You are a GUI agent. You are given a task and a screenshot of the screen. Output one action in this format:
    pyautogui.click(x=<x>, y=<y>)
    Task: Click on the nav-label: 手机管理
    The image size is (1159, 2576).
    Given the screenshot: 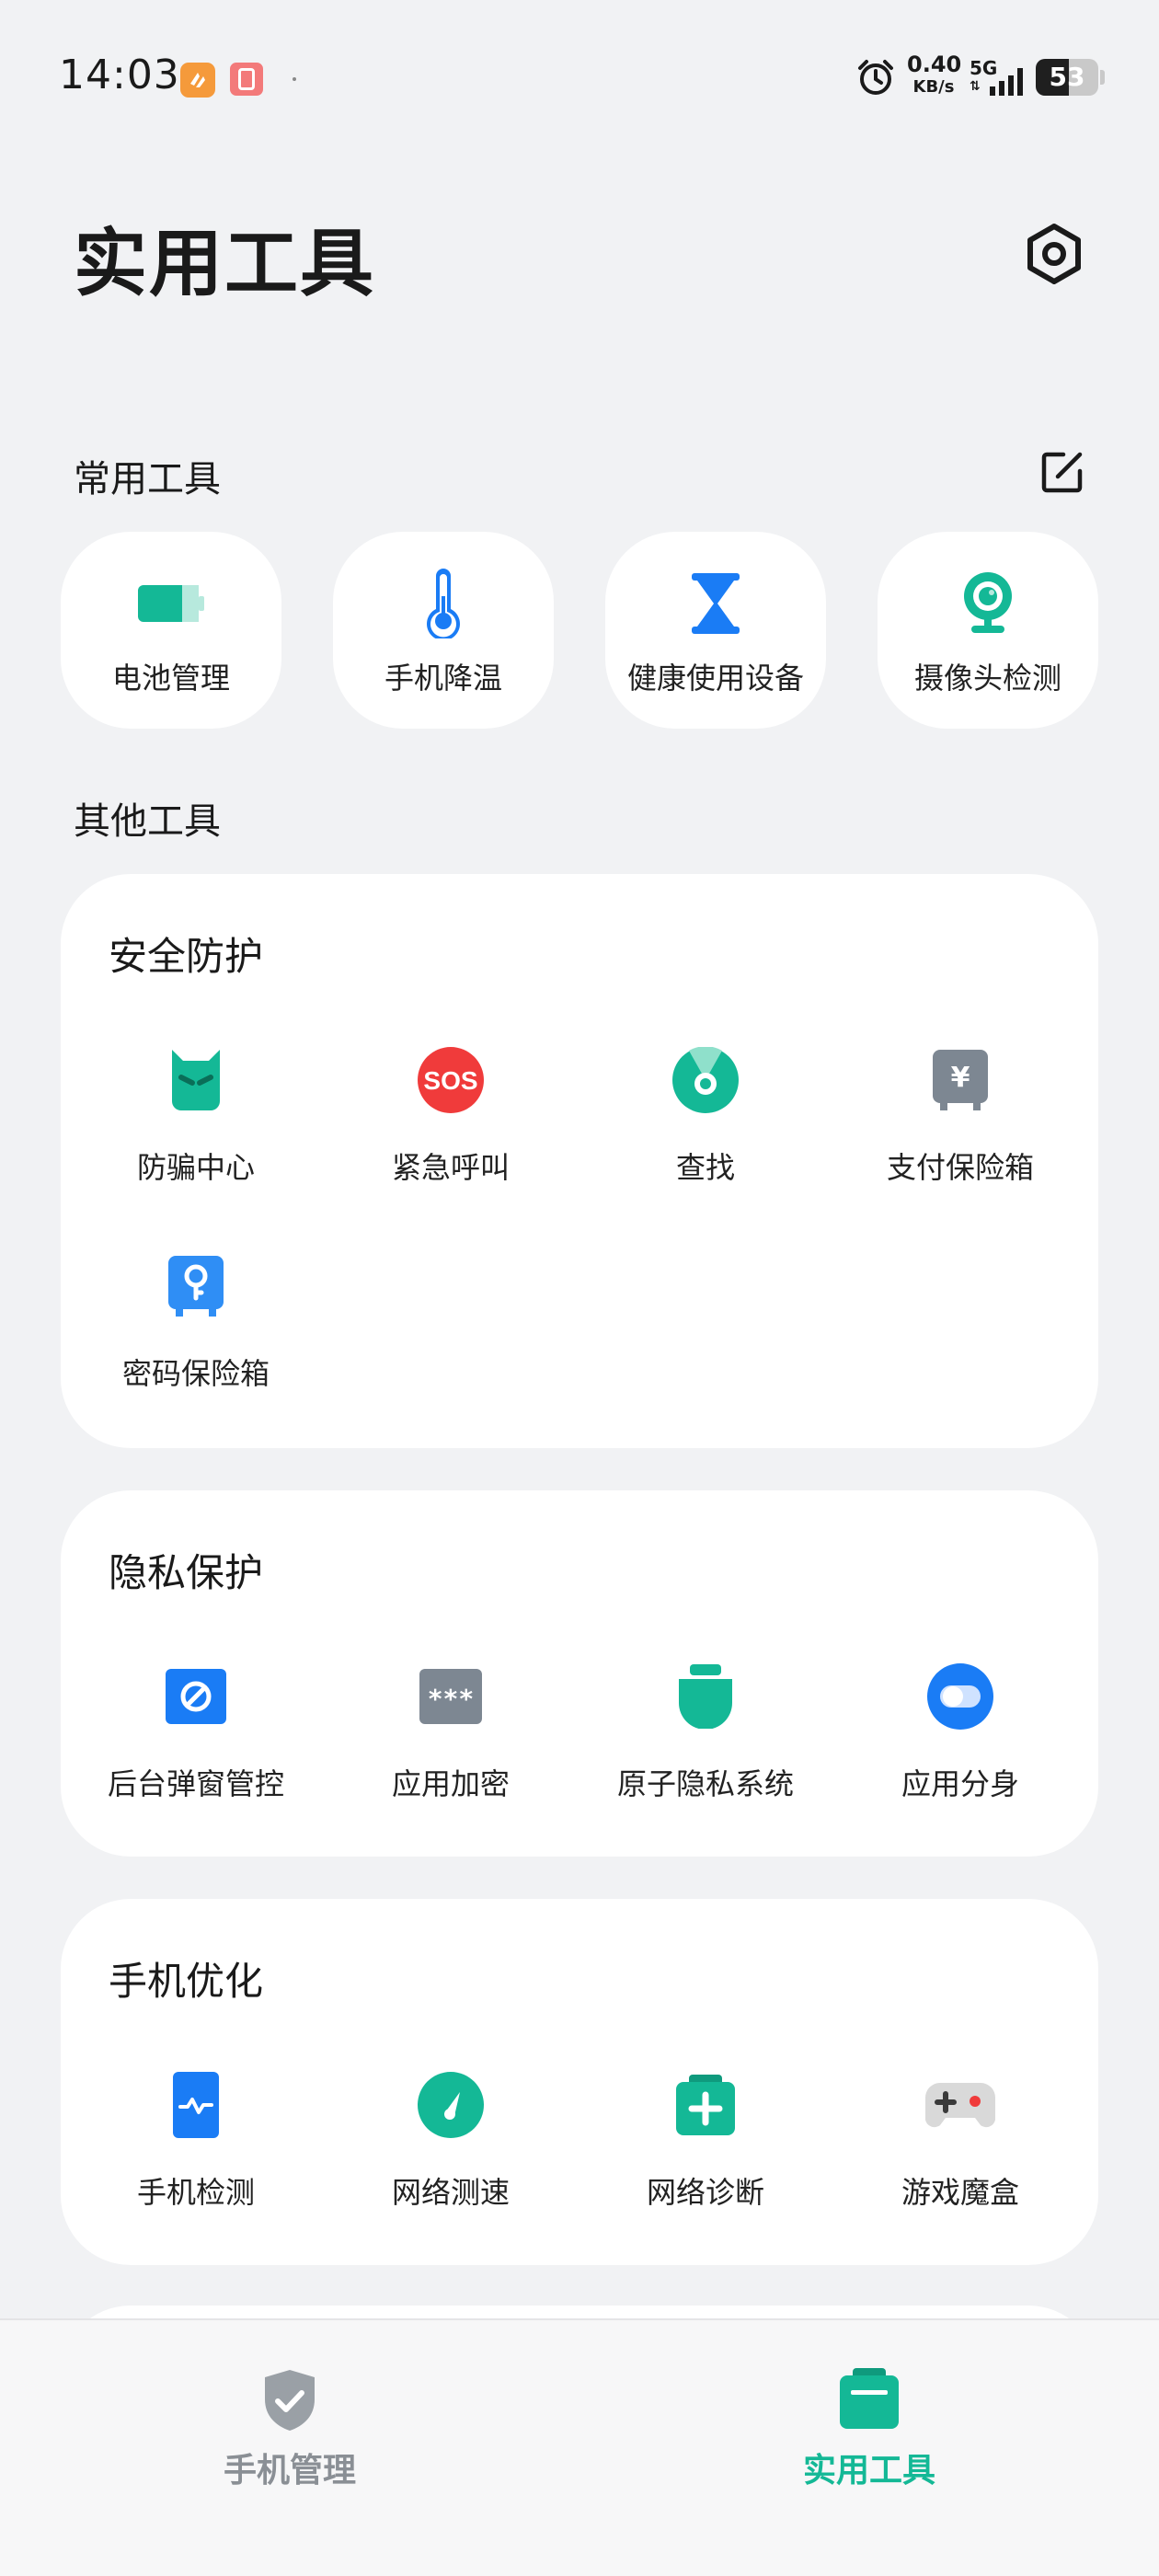 What is the action you would take?
    pyautogui.click(x=289, y=2471)
    